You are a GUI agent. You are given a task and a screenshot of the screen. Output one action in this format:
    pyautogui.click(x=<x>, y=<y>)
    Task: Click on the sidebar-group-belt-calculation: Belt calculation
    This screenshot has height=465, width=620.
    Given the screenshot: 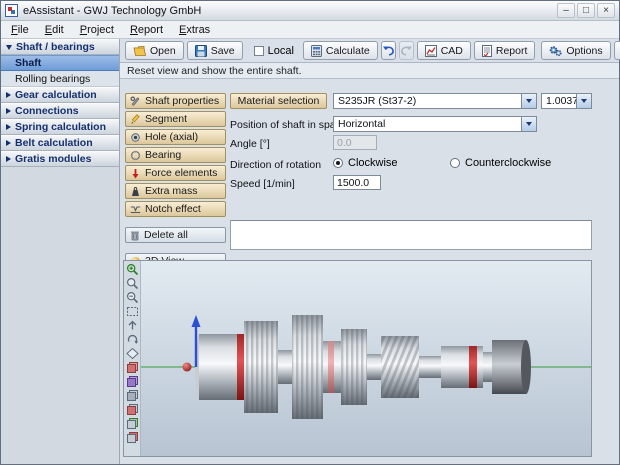 What is the action you would take?
    pyautogui.click(x=60, y=143)
    